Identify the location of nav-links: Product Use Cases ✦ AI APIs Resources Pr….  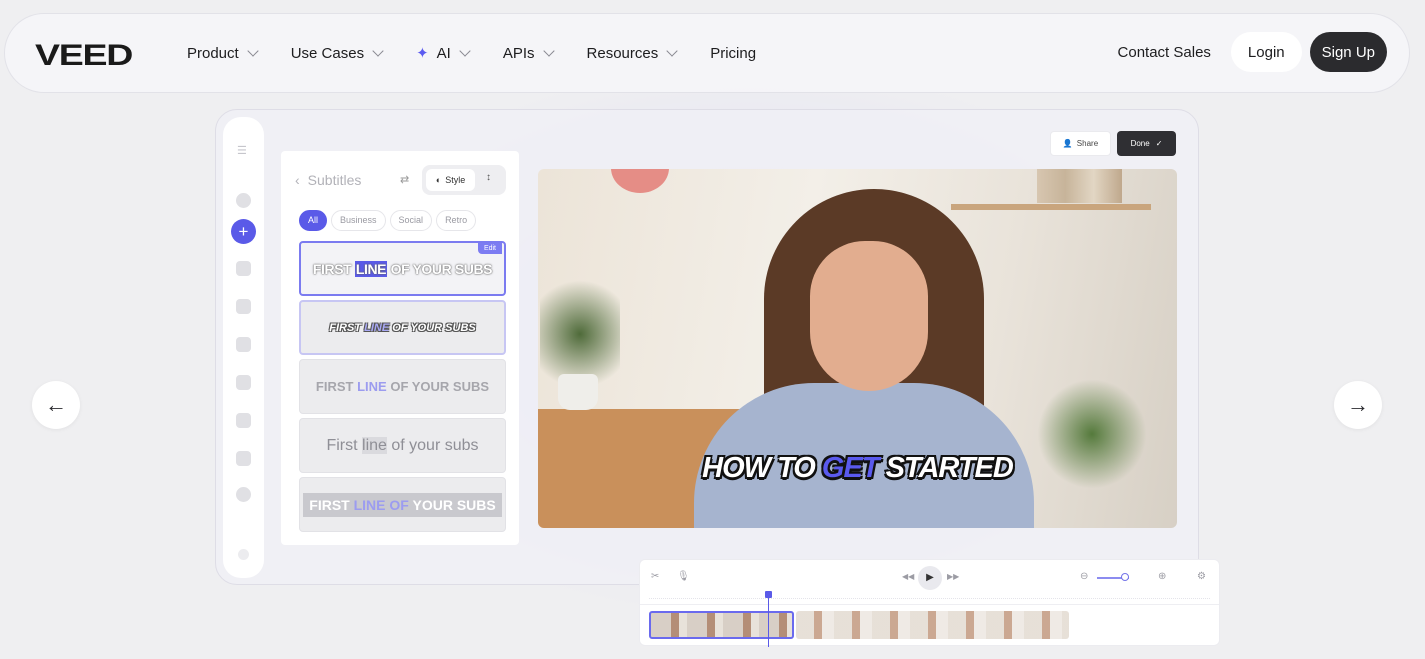
(488, 53).